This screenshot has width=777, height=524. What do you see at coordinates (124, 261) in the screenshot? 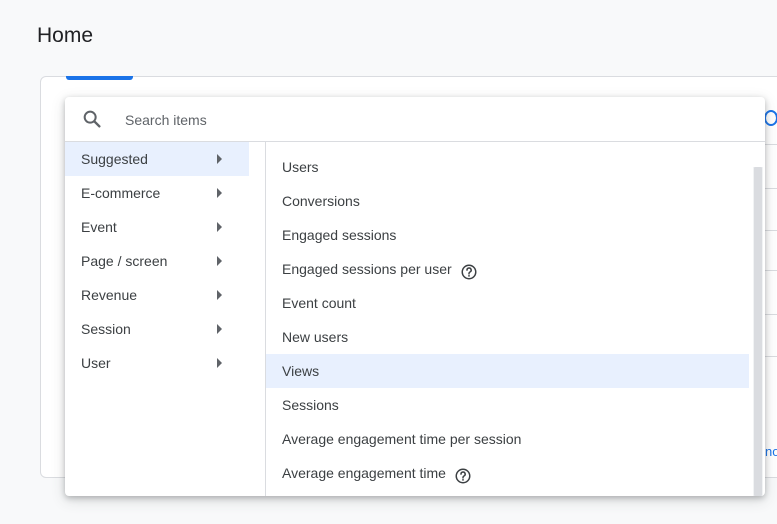
I see `category-label: Page / screen` at bounding box center [124, 261].